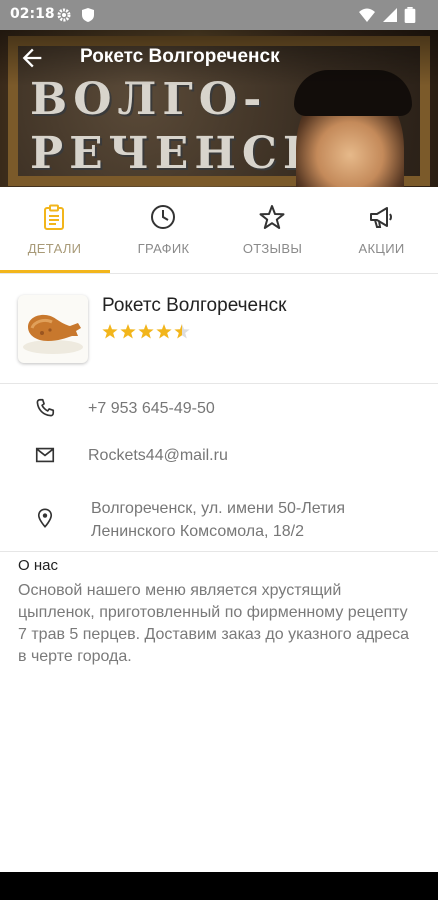 The image size is (438, 900). What do you see at coordinates (272, 248) in the screenshot?
I see `tab-reviews-label: ОТЗЫВЫ` at bounding box center [272, 248].